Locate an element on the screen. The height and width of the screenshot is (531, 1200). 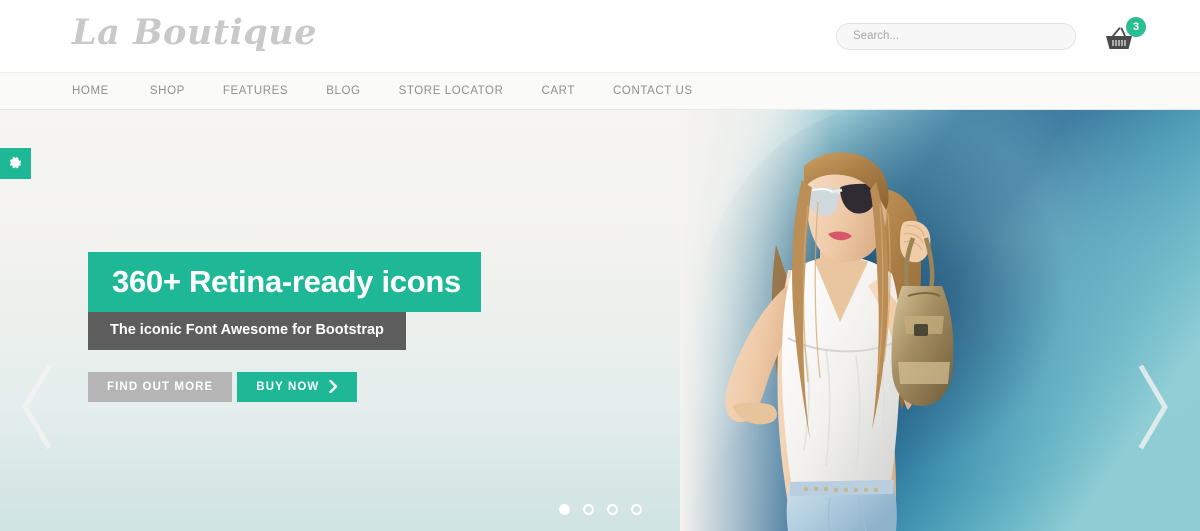
chevron-left-icon is located at coordinates (37, 407).